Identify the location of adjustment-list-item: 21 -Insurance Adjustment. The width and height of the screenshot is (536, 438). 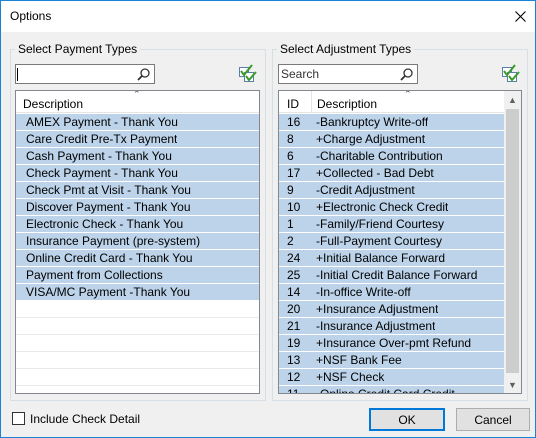
(391, 326).